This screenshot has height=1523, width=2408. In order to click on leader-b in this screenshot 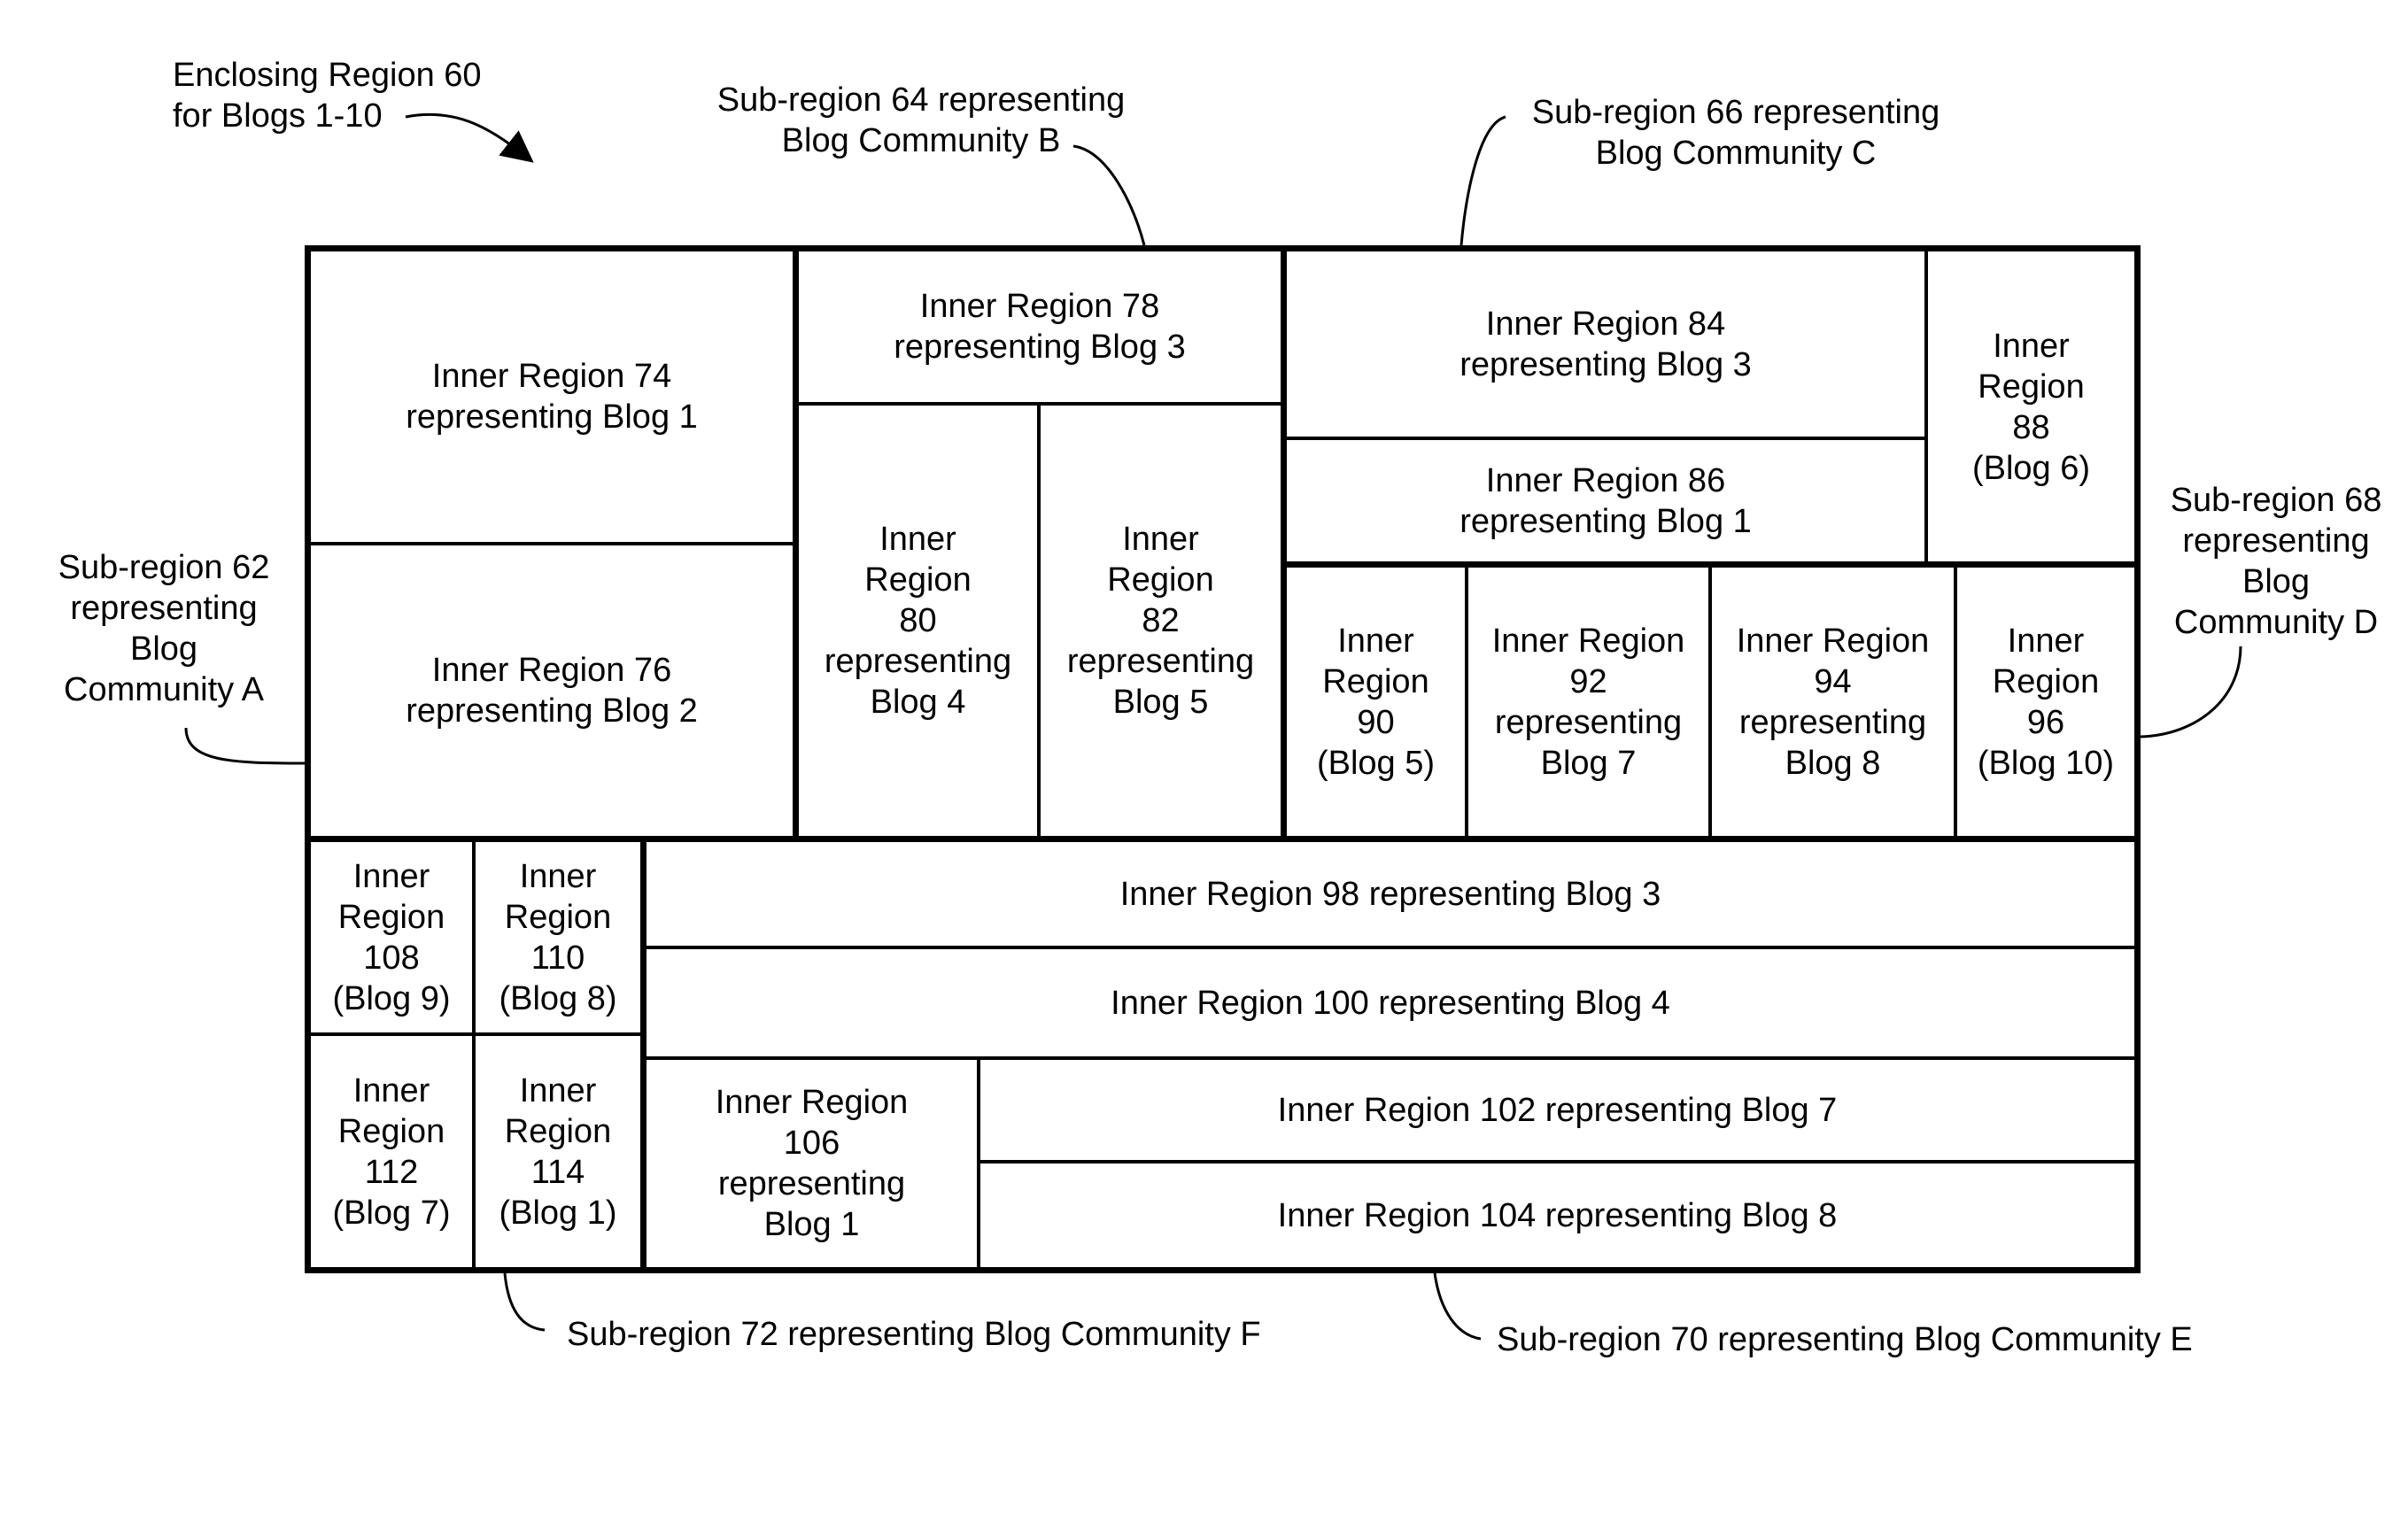, I will do `click(1109, 195)`.